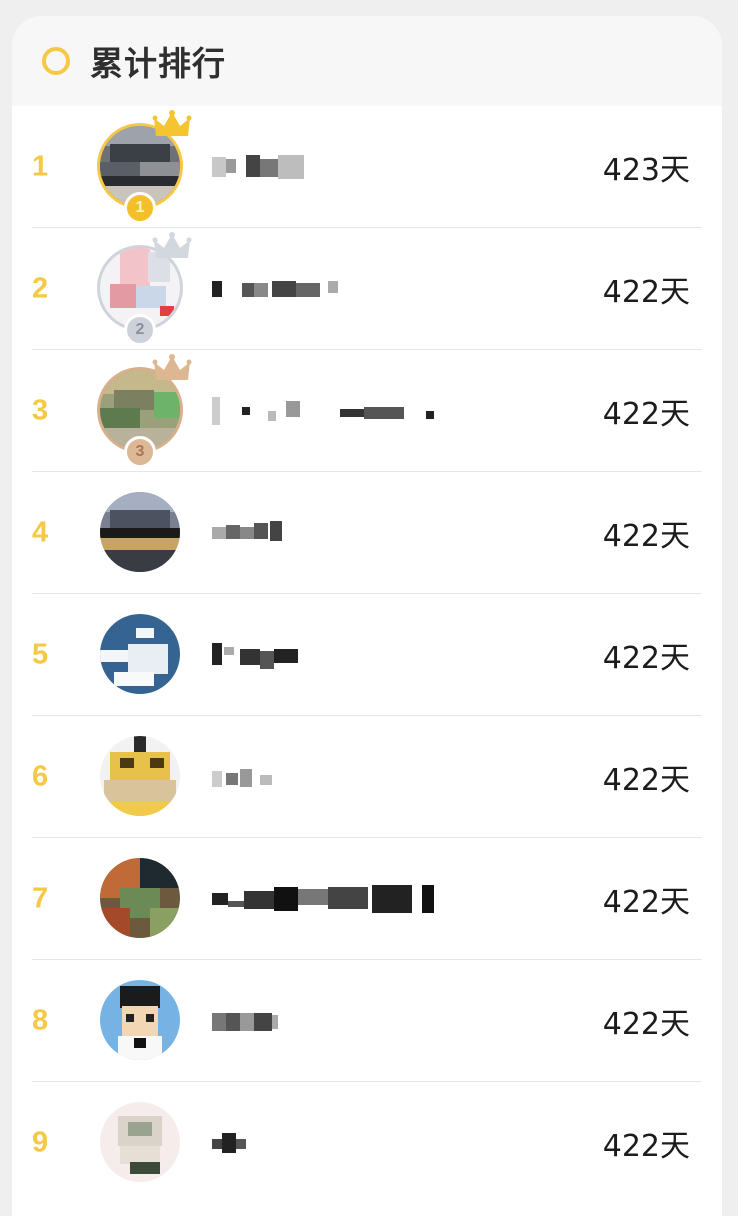  I want to click on list-item: 5 422天, so click(367, 655).